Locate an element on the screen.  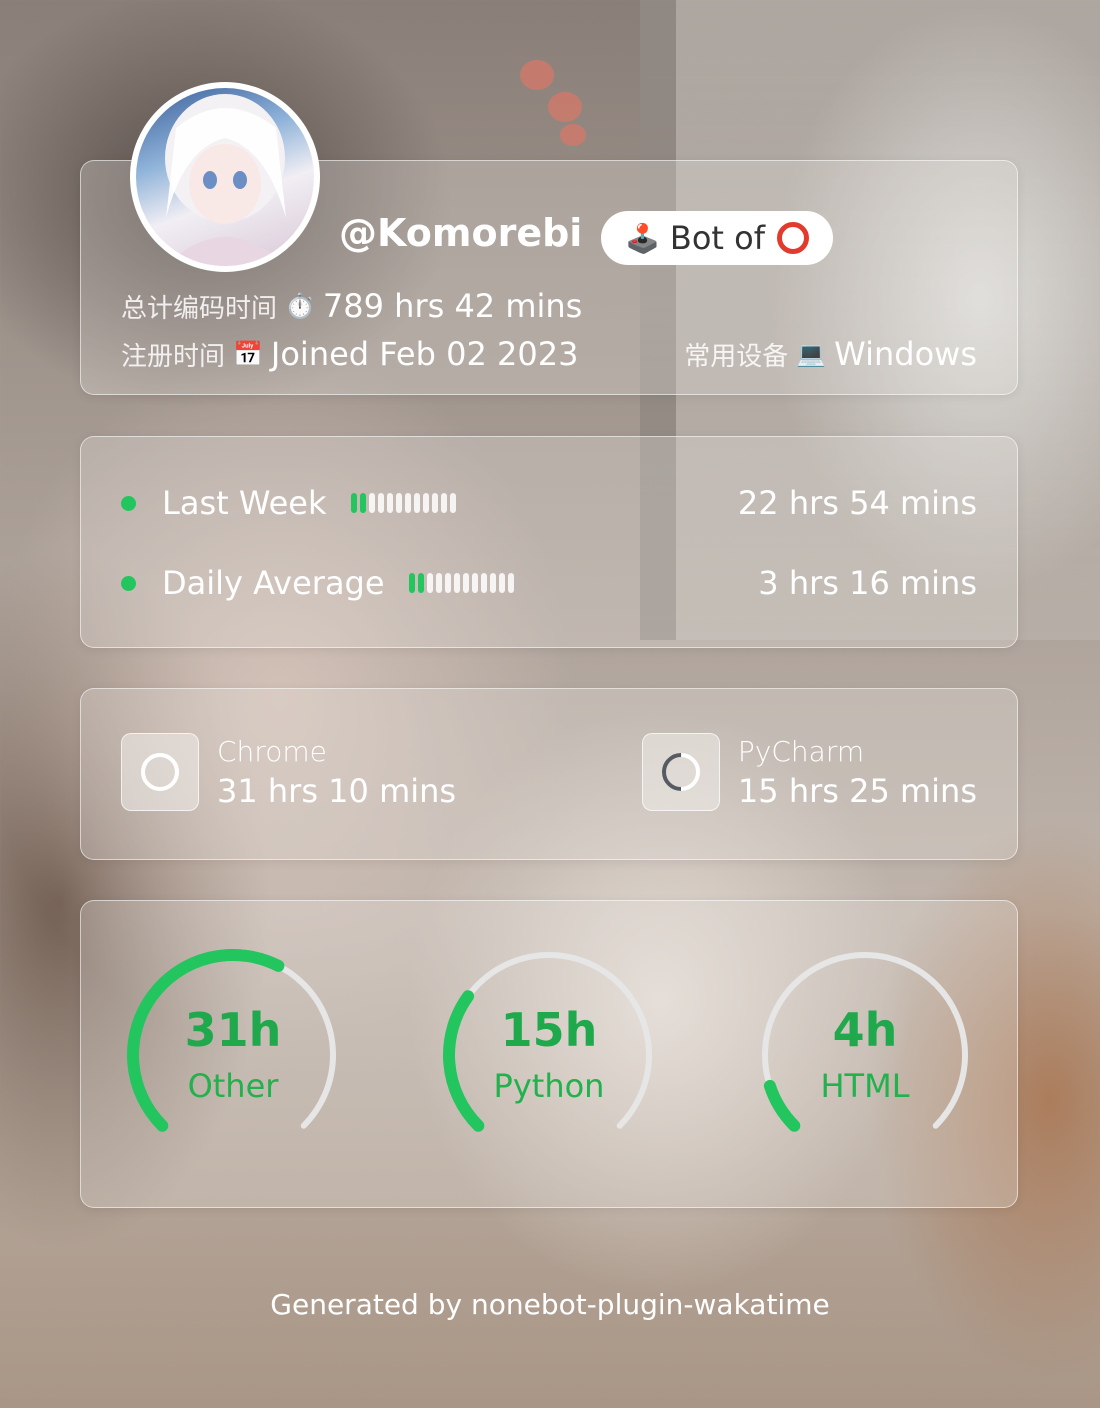
joystick-icon: 🕹️ is located at coordinates (642, 238).